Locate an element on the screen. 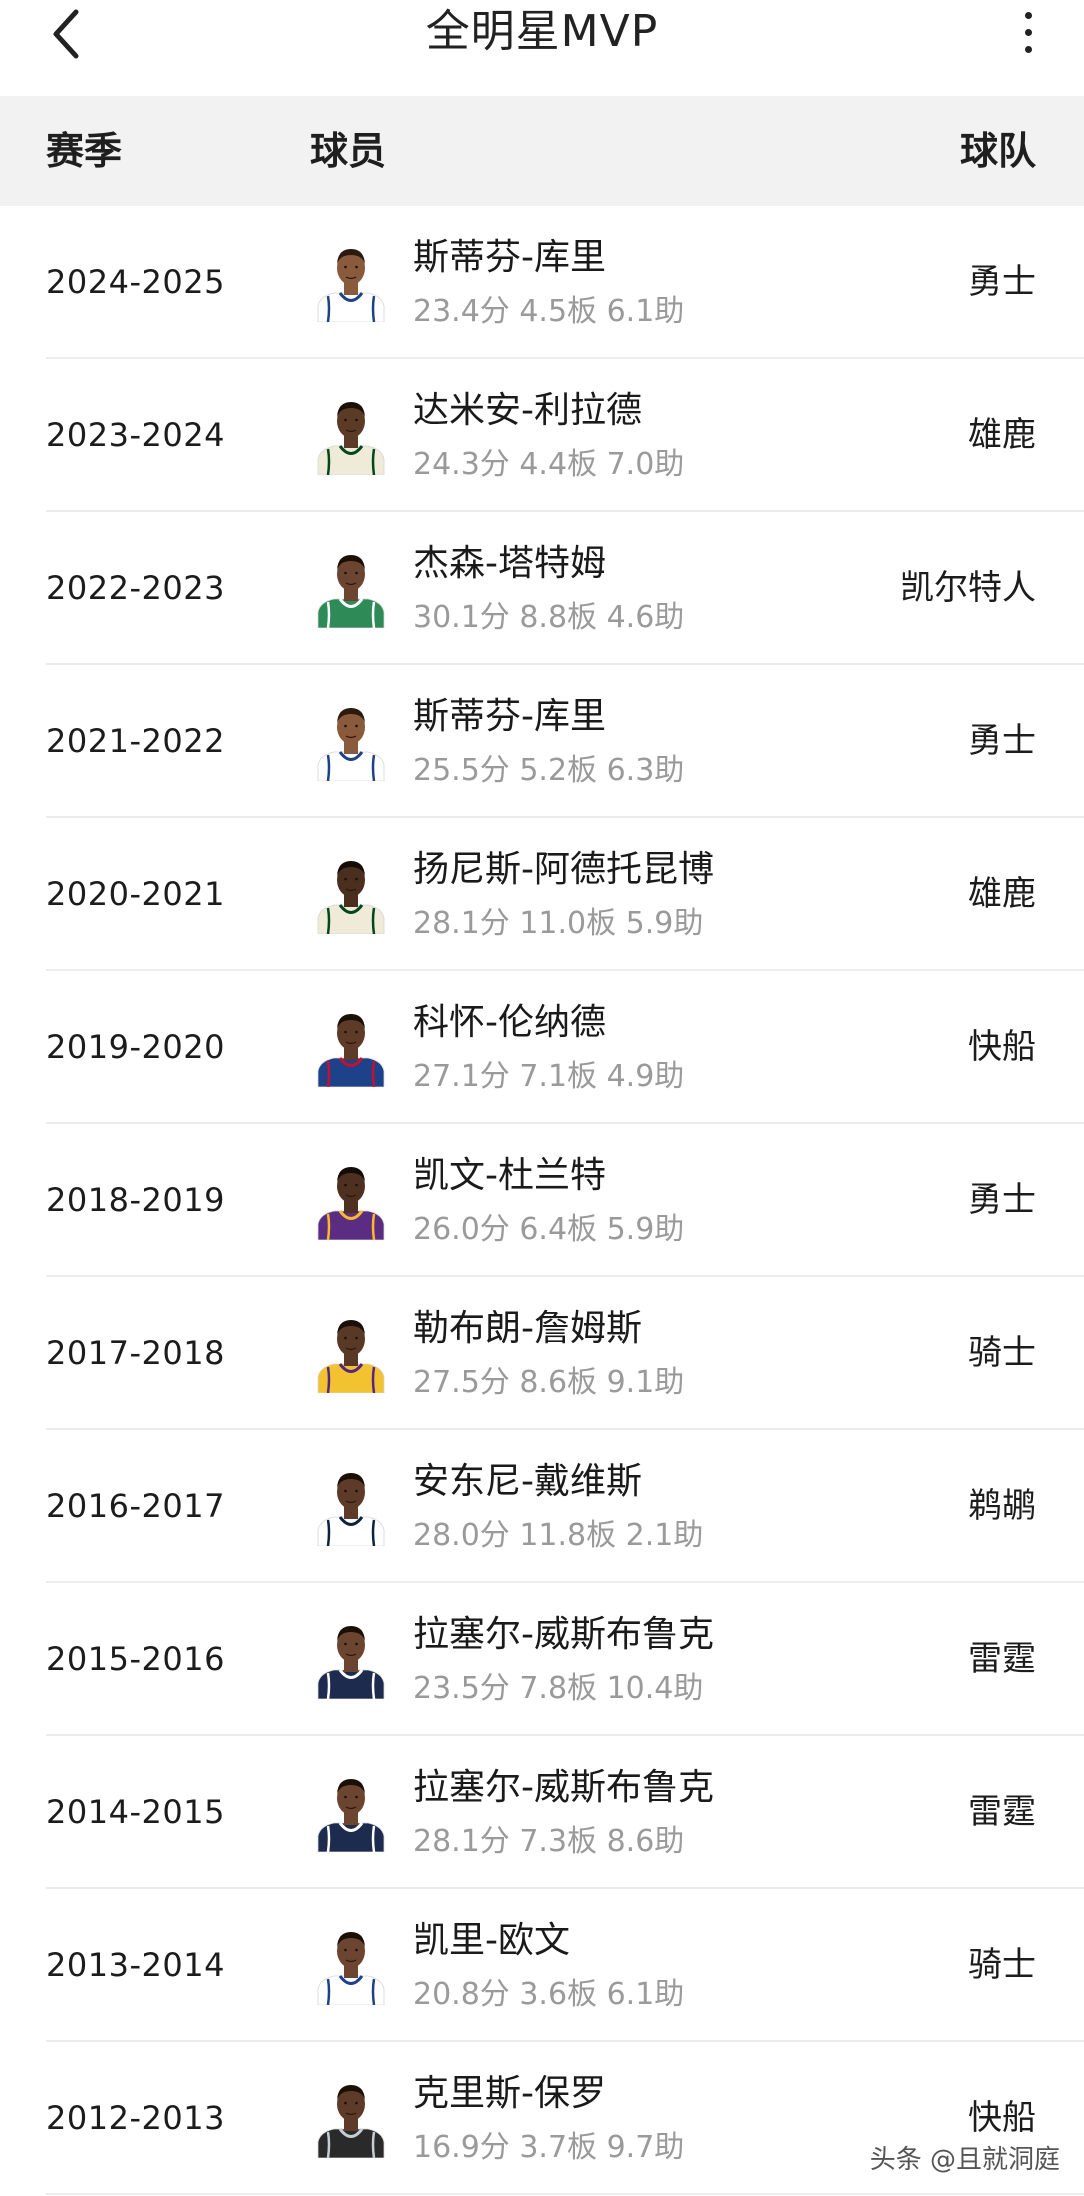 Image resolution: width=1084 pixels, height=2196 pixels. player-stats: 20.8分 3.6板 6.1助 is located at coordinates (549, 1994).